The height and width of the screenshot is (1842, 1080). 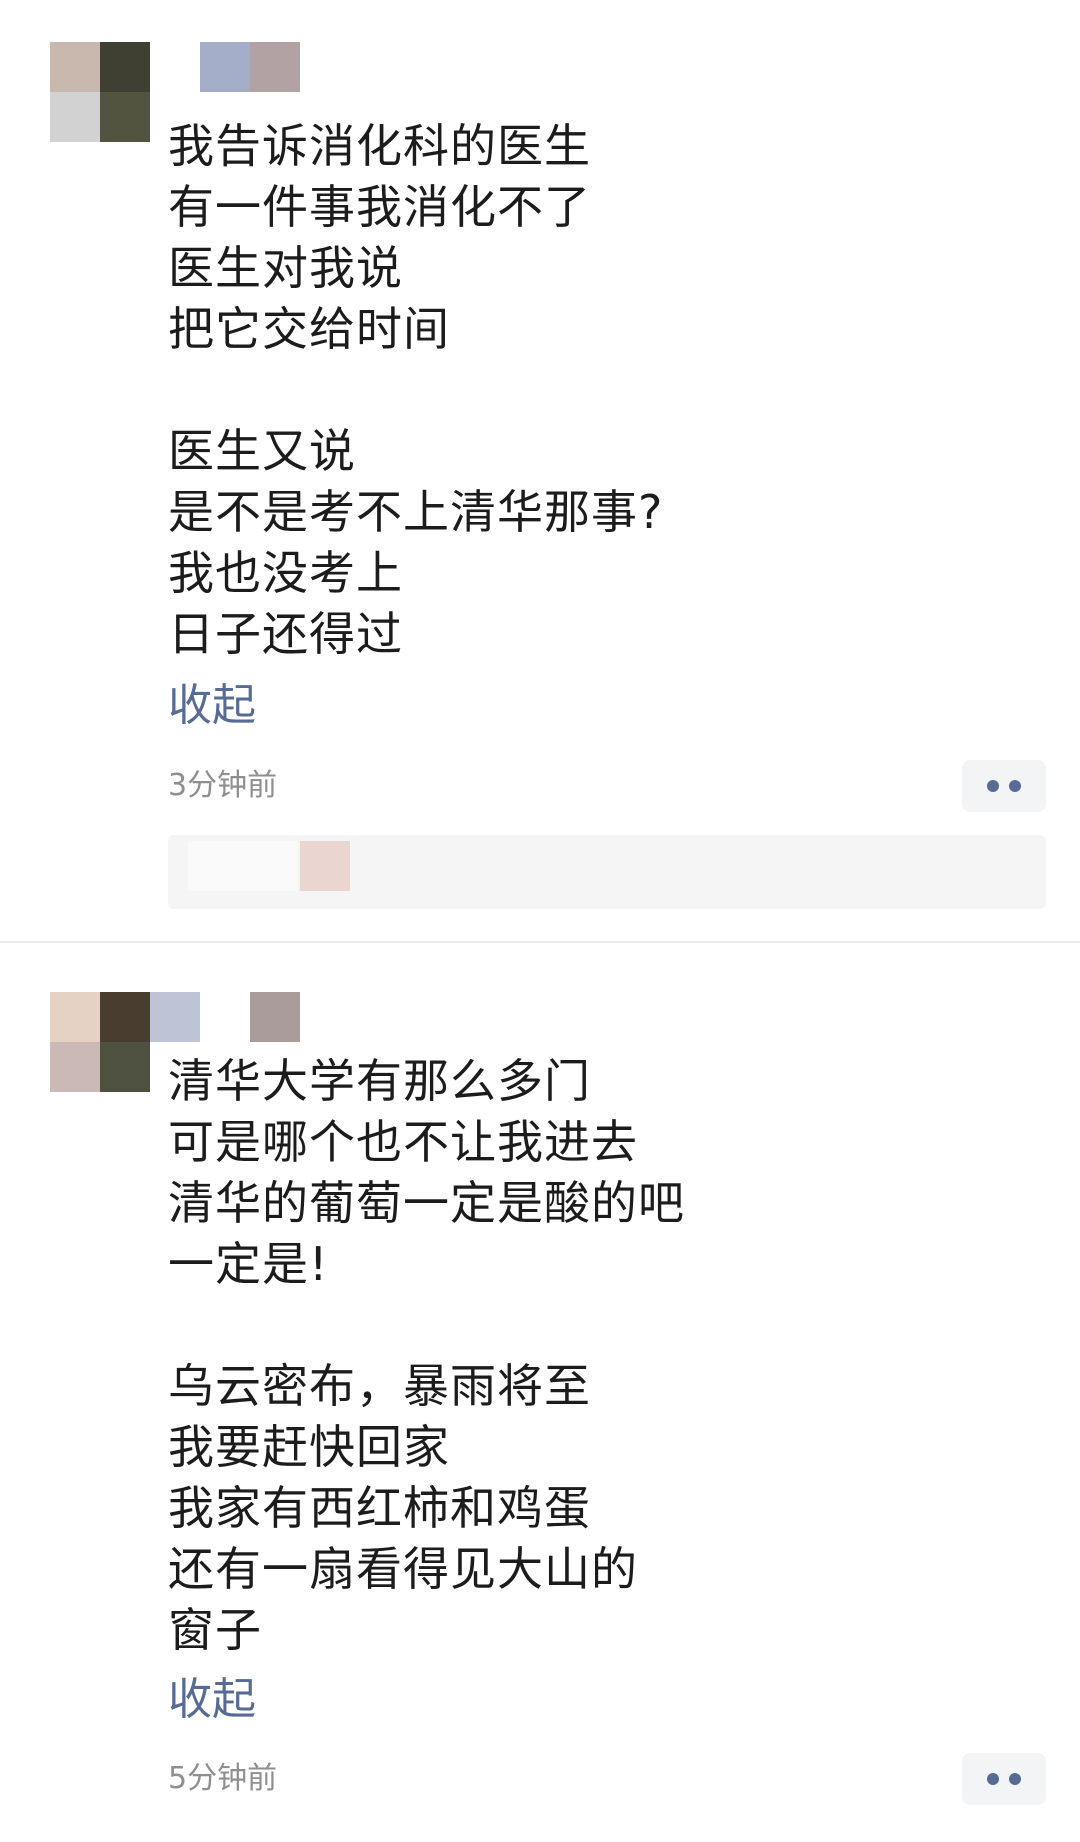 What do you see at coordinates (540, 942) in the screenshot?
I see `post-divider` at bounding box center [540, 942].